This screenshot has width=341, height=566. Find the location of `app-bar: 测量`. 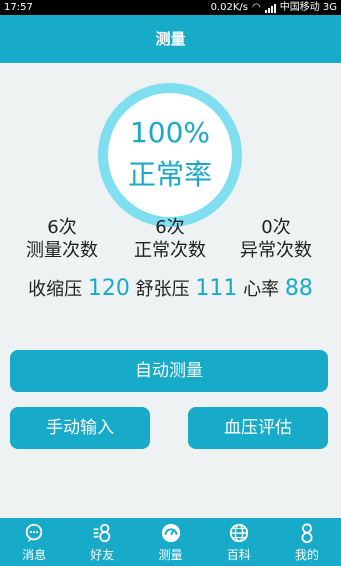

app-bar: 测量 is located at coordinates (170, 39).